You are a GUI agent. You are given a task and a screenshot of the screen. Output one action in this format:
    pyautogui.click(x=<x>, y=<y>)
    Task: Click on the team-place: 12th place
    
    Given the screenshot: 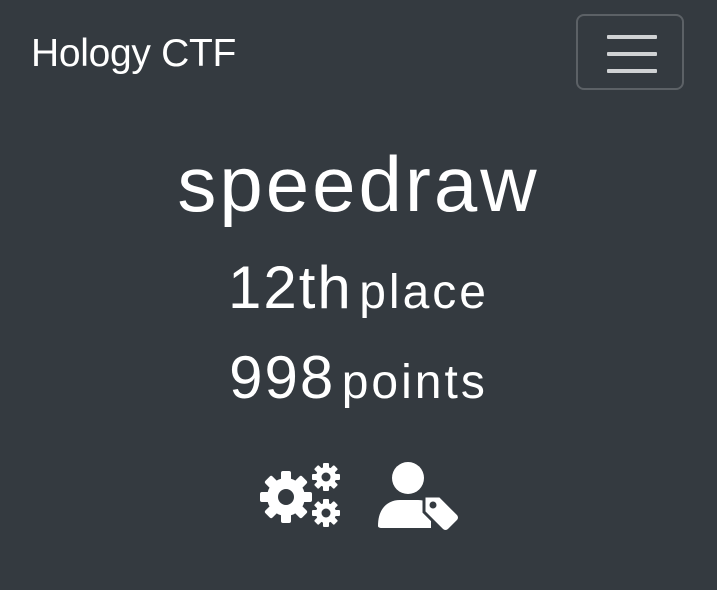 What is the action you would take?
    pyautogui.click(x=358, y=290)
    